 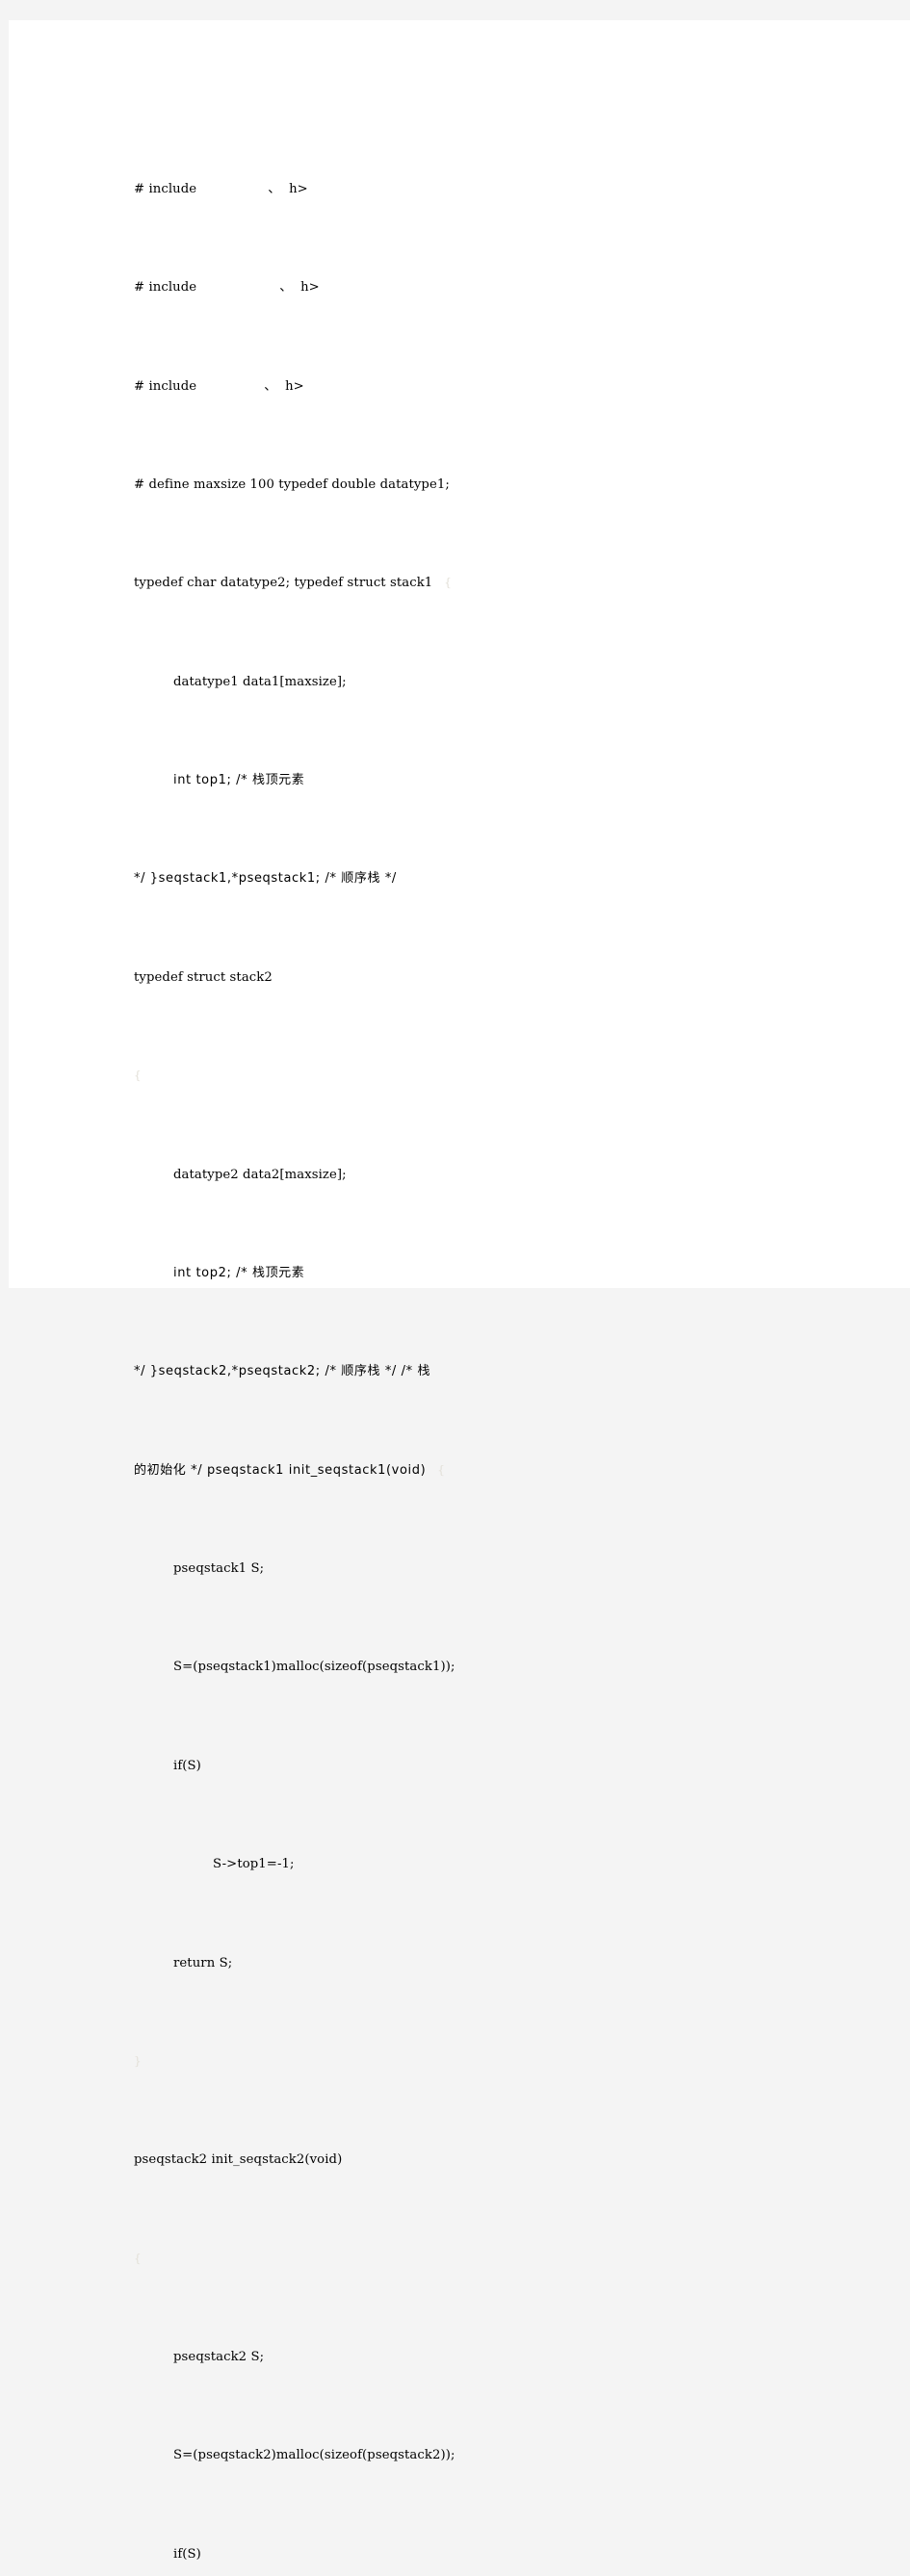 I want to click on code-line: int top2; /* 栈顶元素, so click(x=326, y=1273).